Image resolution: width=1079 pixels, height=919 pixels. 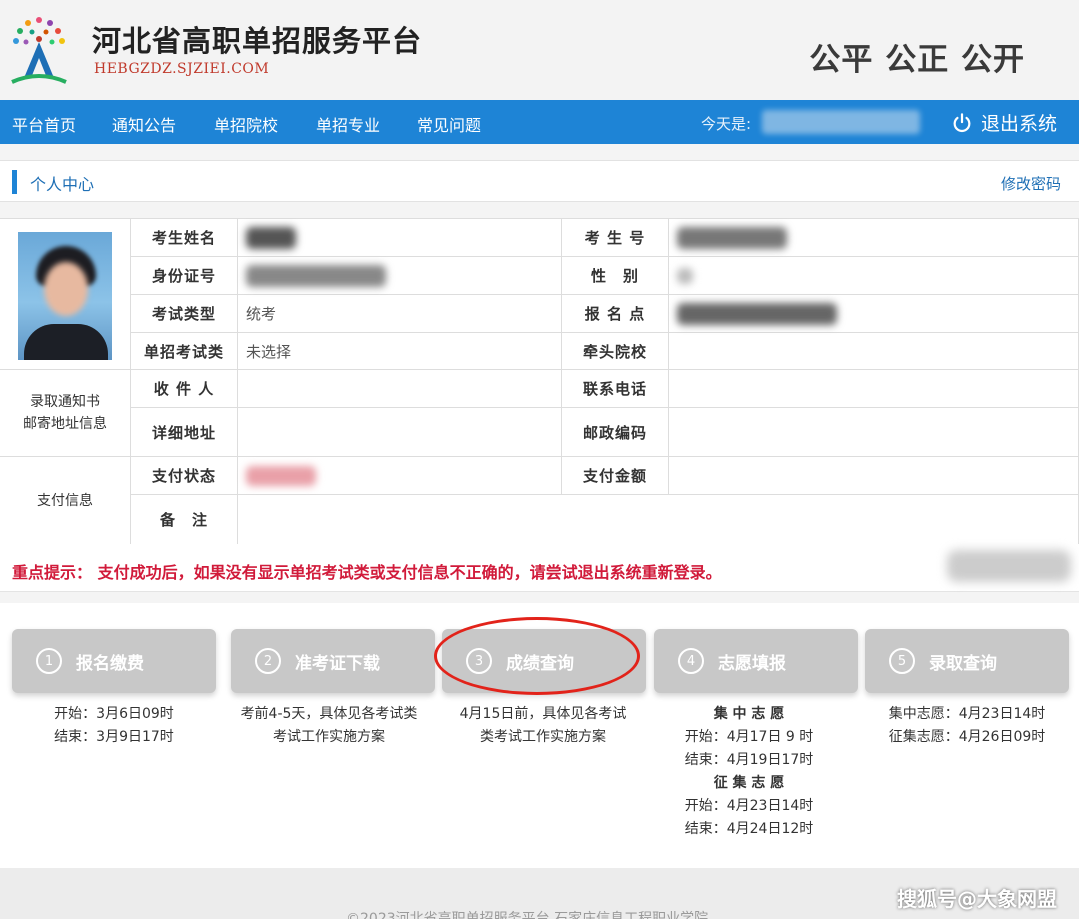 I want to click on site-slogan: 公平 公正 公开, so click(x=917, y=60).